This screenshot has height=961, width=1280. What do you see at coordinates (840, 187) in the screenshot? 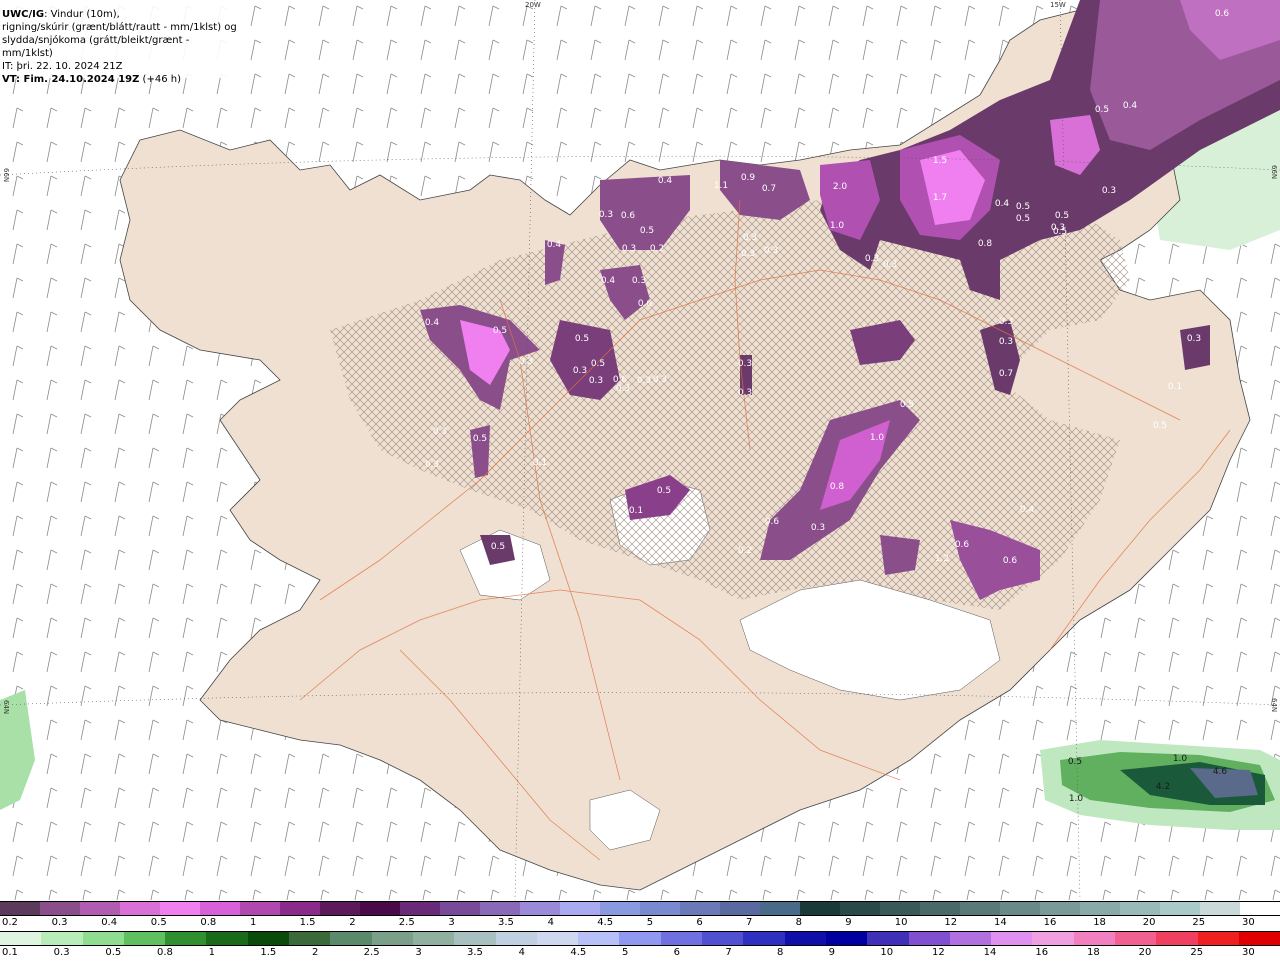
I see `snow-value-label: 2.0` at bounding box center [840, 187].